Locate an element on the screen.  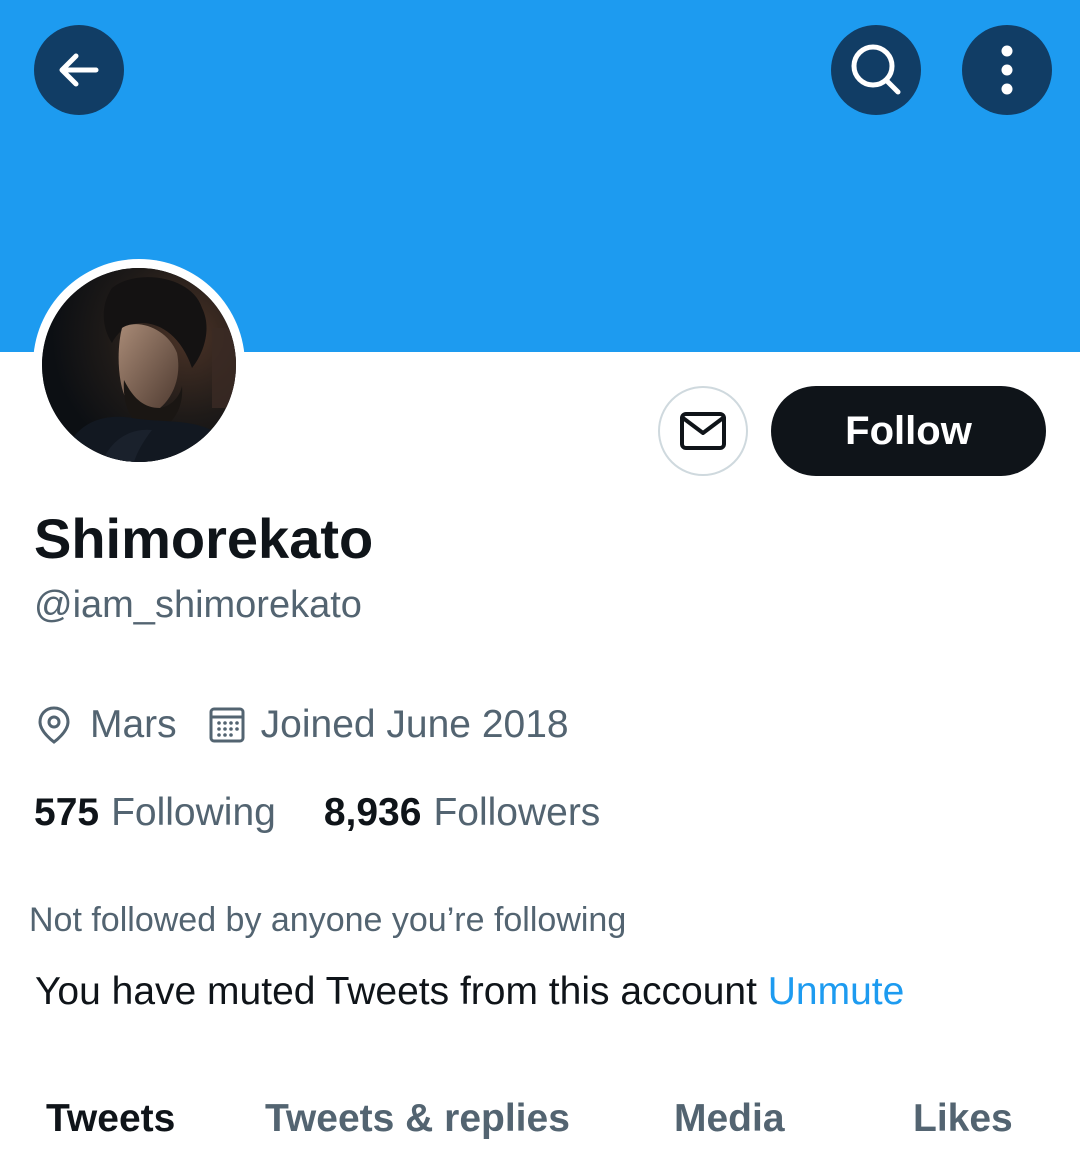
profile-meta: Mars Joined June 2018 is located at coordinates (301, 725).